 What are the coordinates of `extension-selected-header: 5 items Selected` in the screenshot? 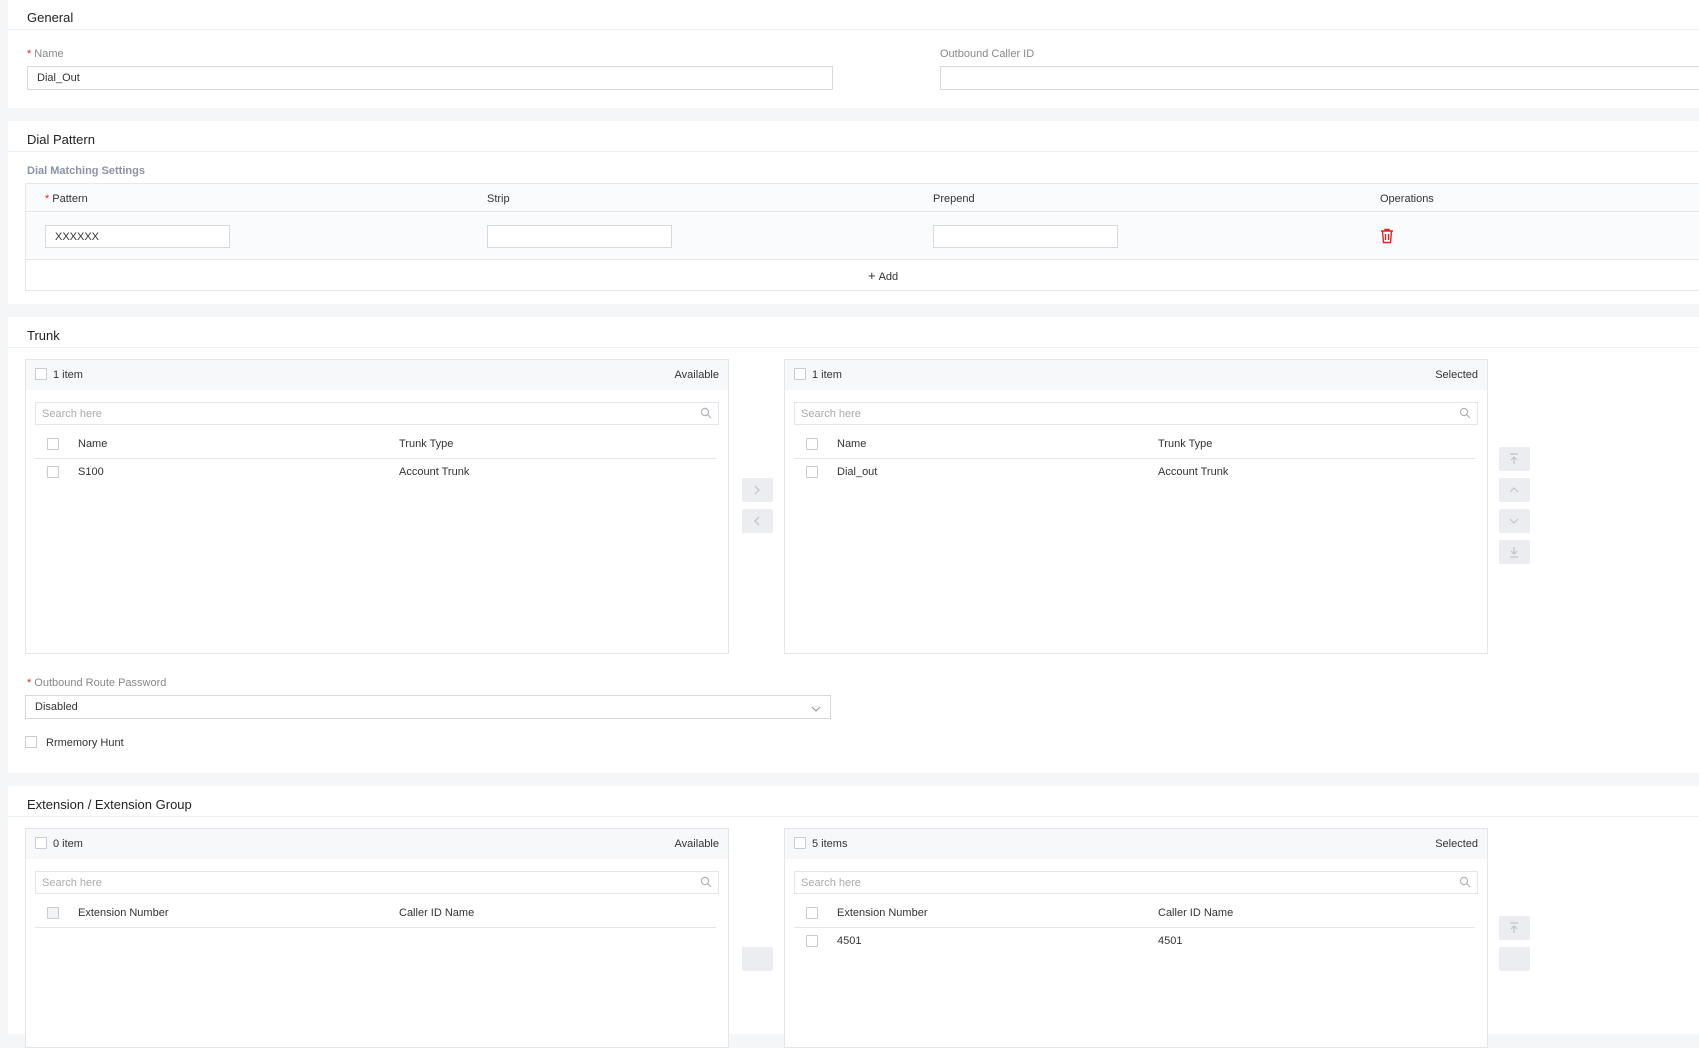 It's located at (1136, 844).